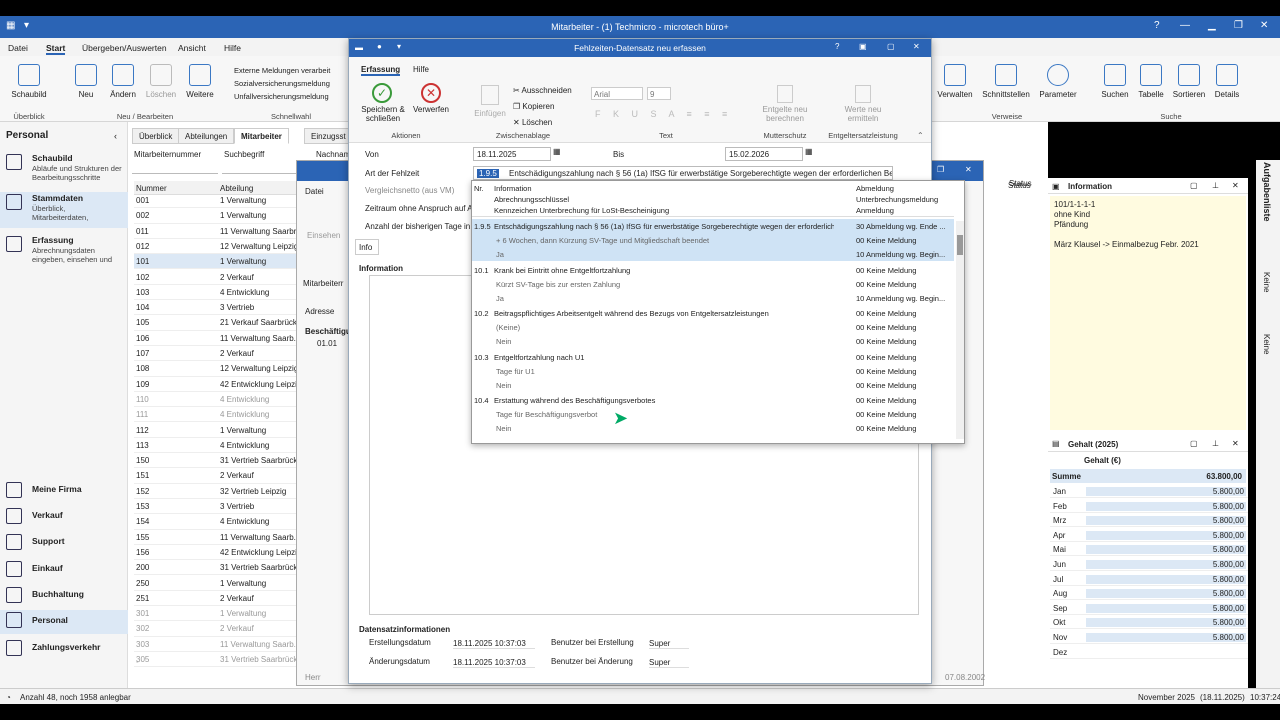  What do you see at coordinates (1235, 185) in the screenshot?
I see `panel-close-icon: ✕` at bounding box center [1235, 185].